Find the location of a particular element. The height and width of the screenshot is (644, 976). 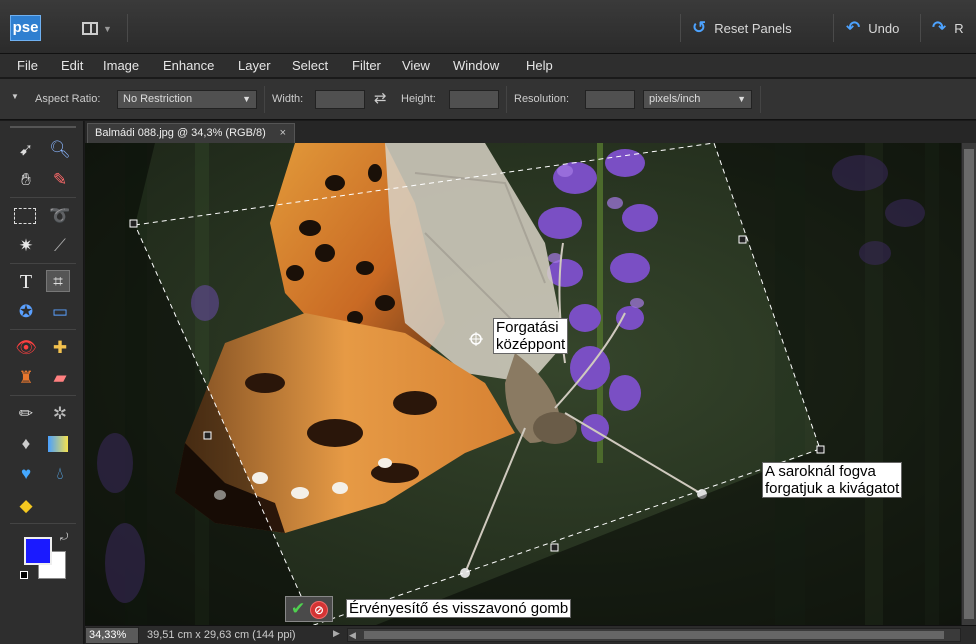

layout-grid-icon is located at coordinates (90, 28).